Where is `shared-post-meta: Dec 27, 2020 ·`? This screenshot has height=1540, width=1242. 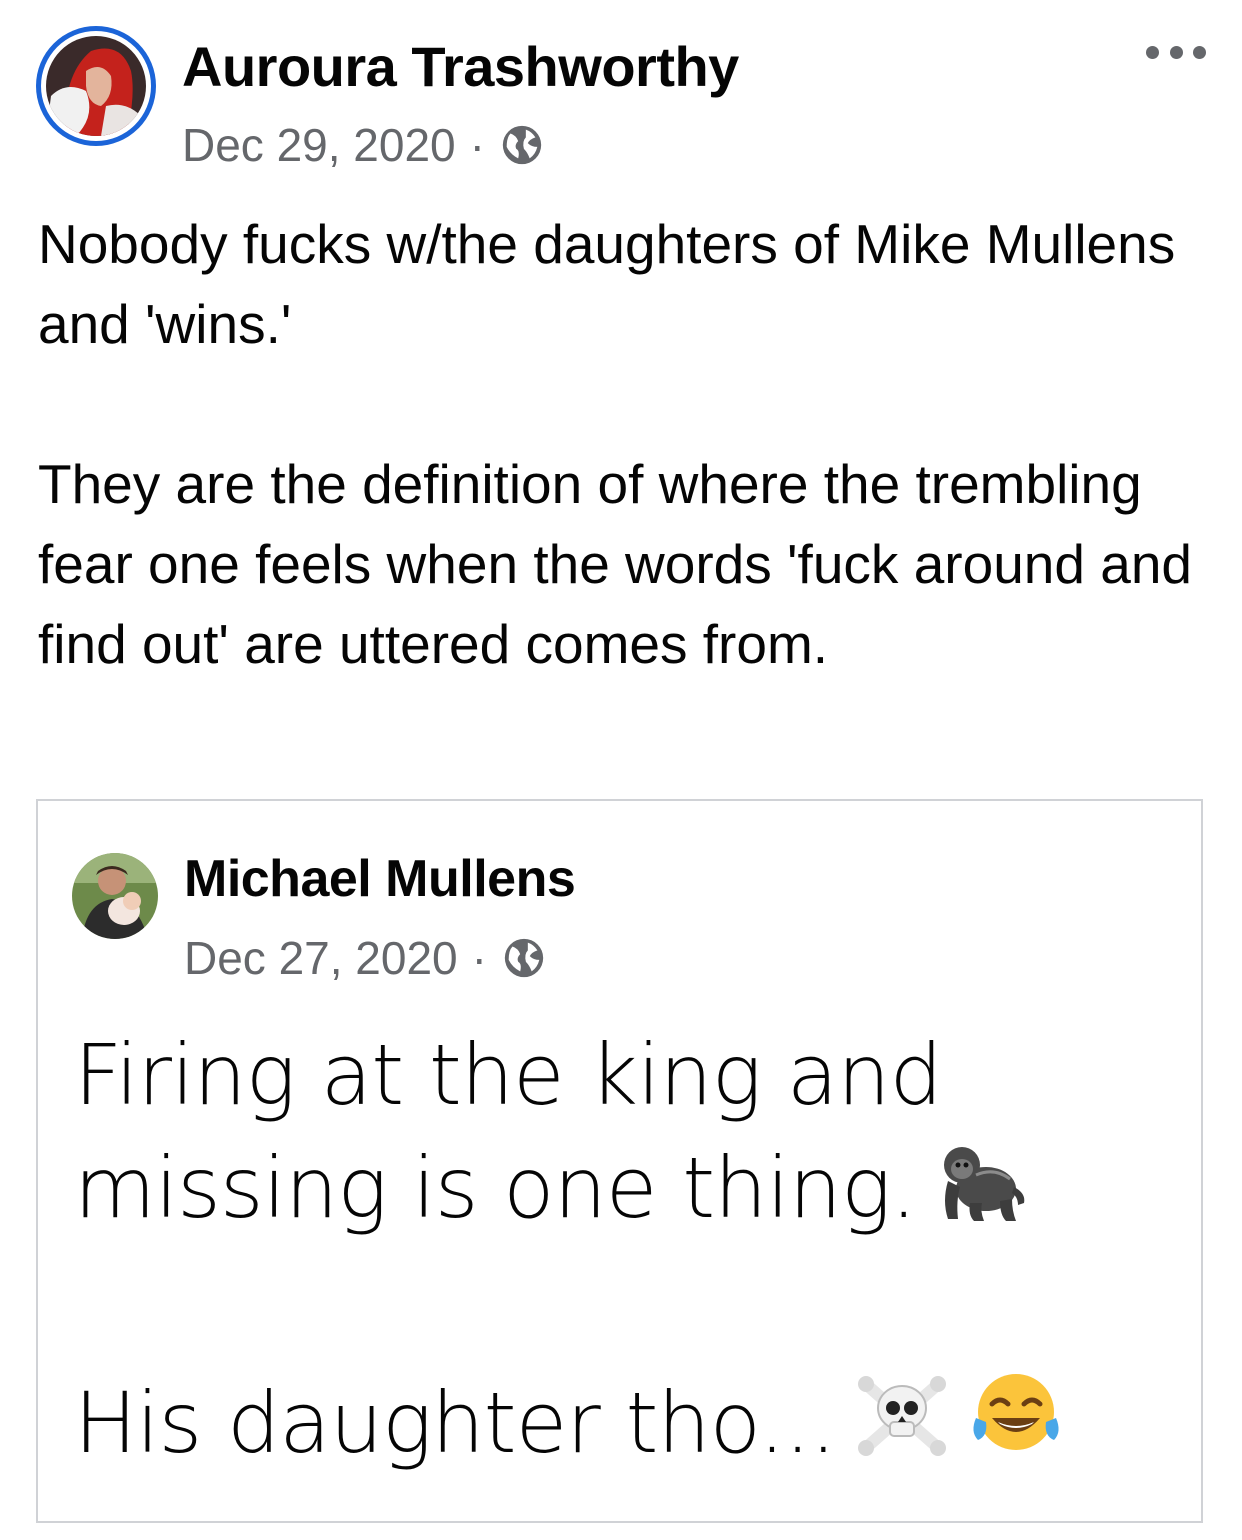 shared-post-meta: Dec 27, 2020 · is located at coordinates (365, 958).